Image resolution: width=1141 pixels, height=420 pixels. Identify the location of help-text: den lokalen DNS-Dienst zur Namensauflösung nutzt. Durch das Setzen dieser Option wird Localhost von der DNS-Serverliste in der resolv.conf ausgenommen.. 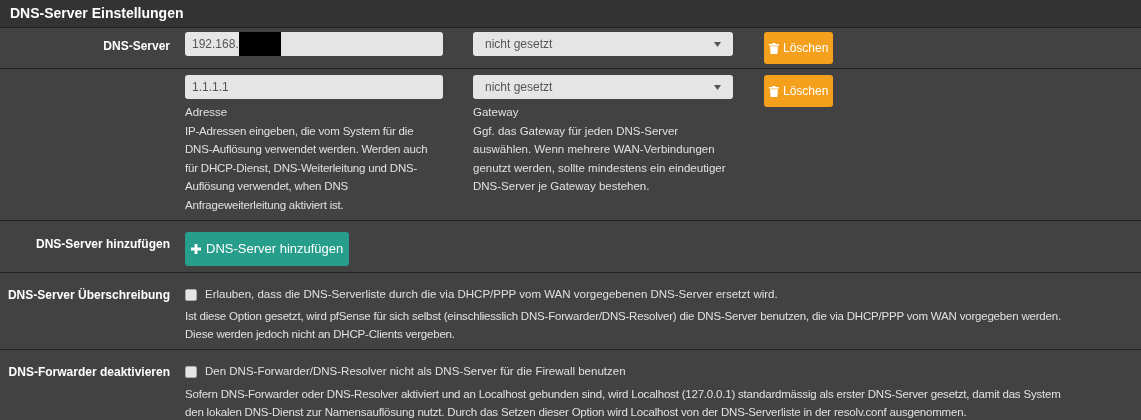
(576, 412).